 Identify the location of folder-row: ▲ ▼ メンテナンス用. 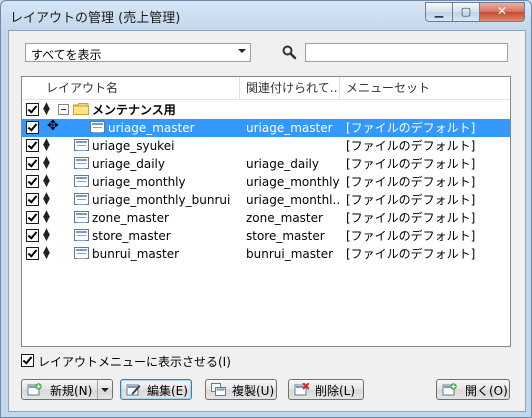
(266, 110).